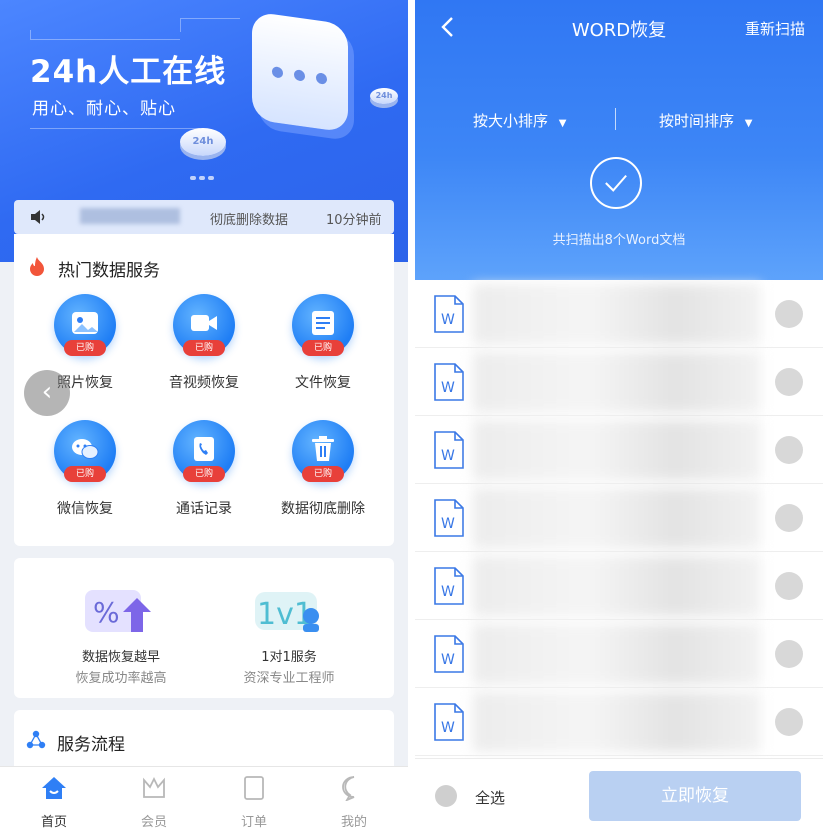  What do you see at coordinates (323, 509) in the screenshot?
I see `service-label: 数据彻底删除` at bounding box center [323, 509].